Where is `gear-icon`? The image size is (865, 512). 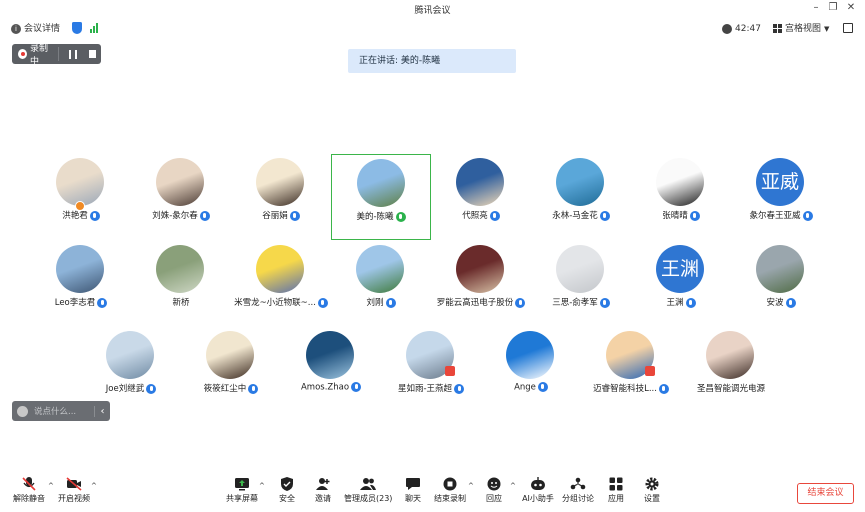 gear-icon is located at coordinates (652, 483).